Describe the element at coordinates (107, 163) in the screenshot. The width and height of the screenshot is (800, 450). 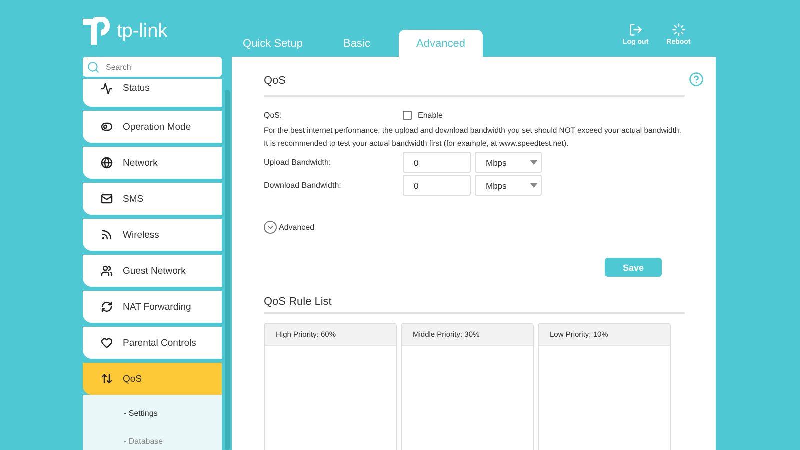
I see `globe-icon` at that location.